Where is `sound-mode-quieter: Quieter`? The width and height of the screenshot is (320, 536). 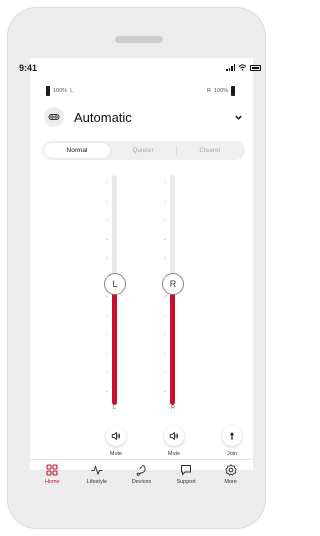 sound-mode-quieter: Quieter is located at coordinates (143, 150).